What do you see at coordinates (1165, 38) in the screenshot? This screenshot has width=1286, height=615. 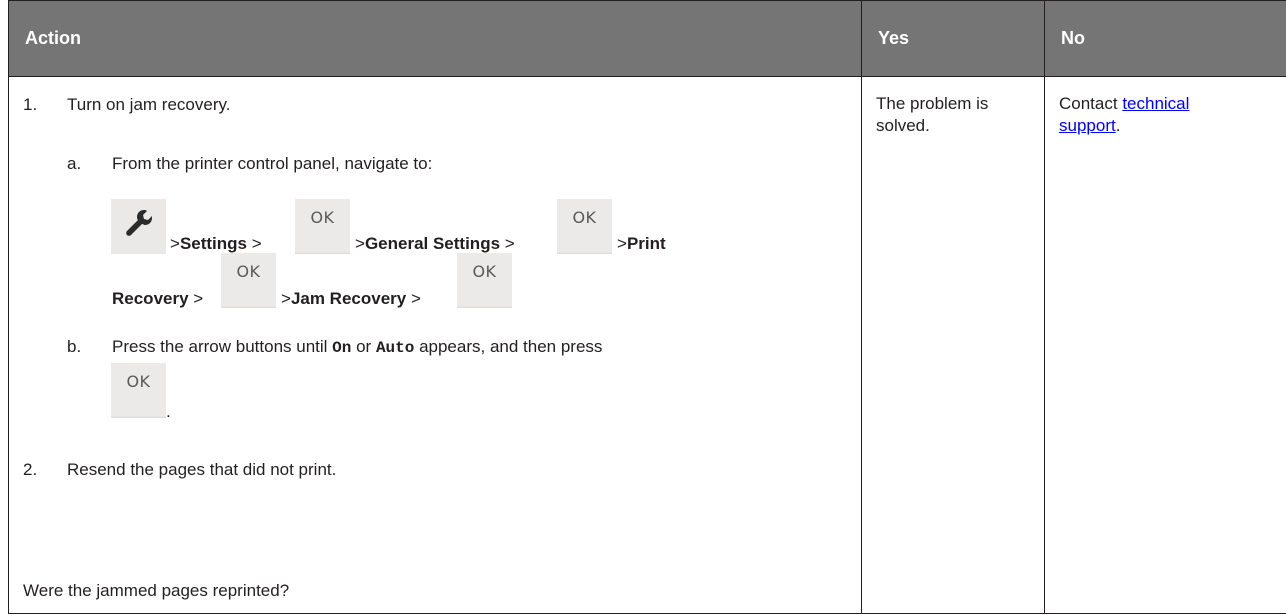 I see `header-no: No` at bounding box center [1165, 38].